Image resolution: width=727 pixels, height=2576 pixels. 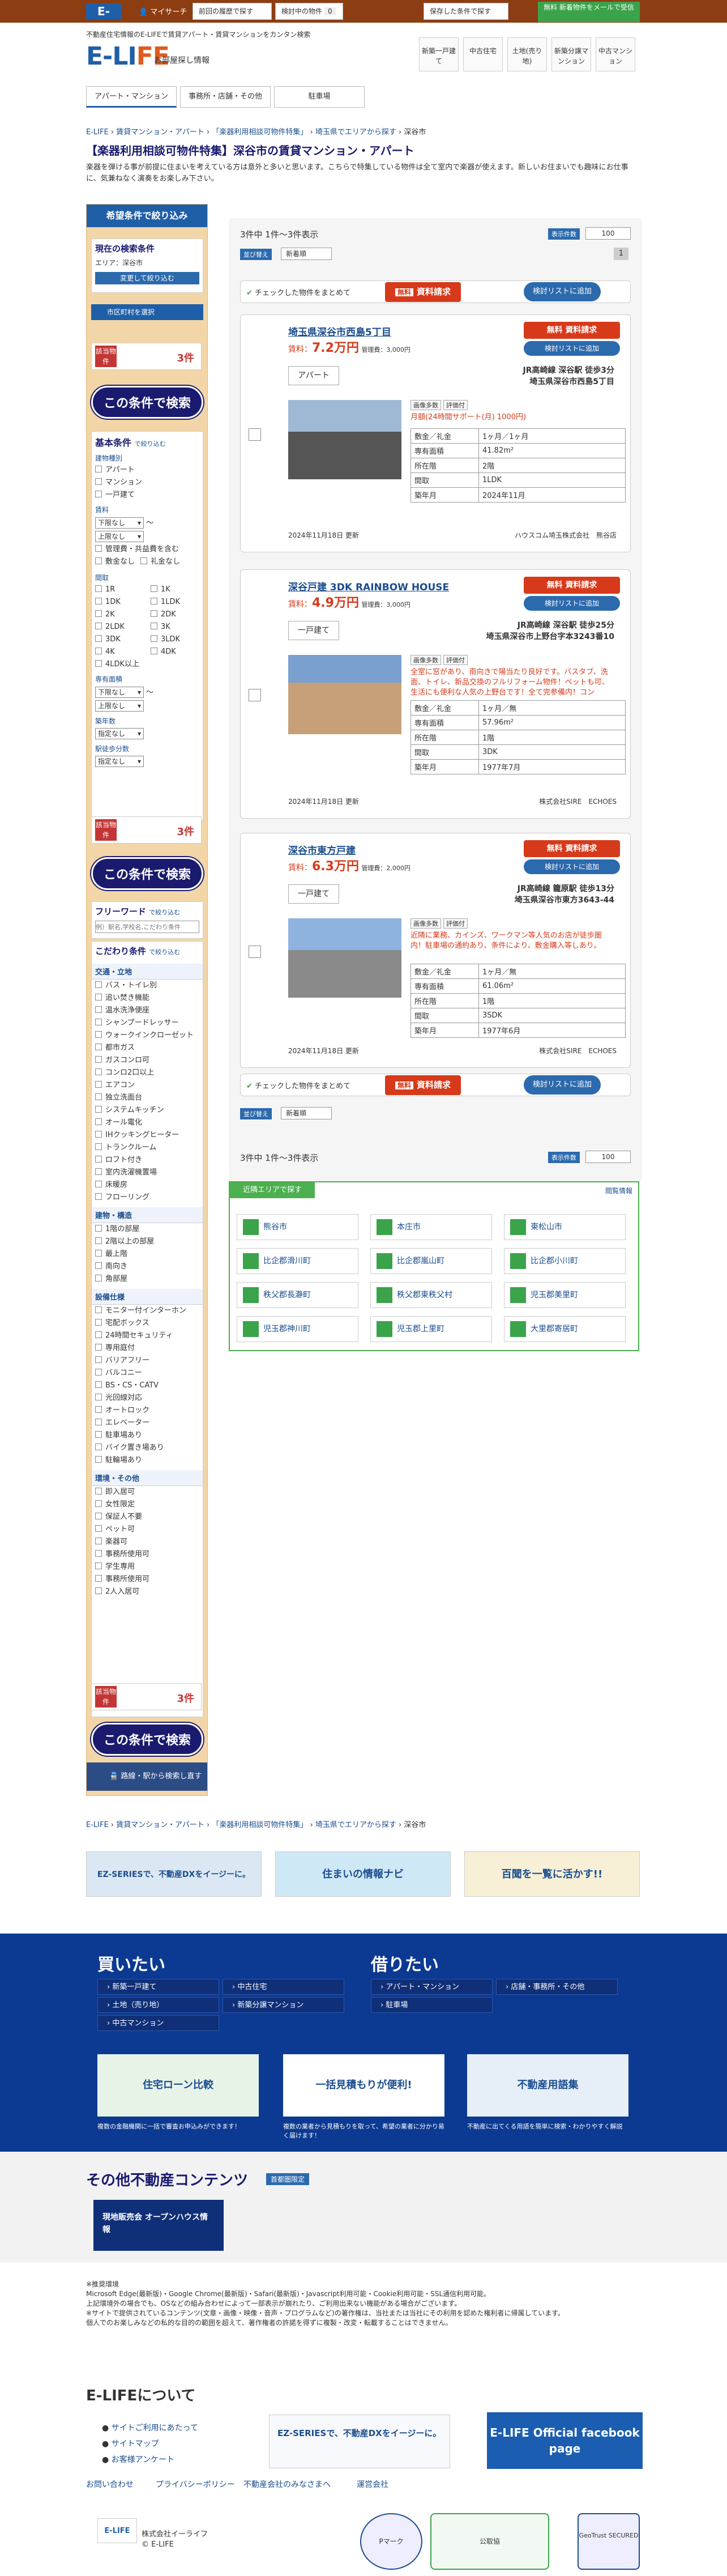 What do you see at coordinates (322, 849) in the screenshot?
I see `listing-title: 深谷市東方戸建` at bounding box center [322, 849].